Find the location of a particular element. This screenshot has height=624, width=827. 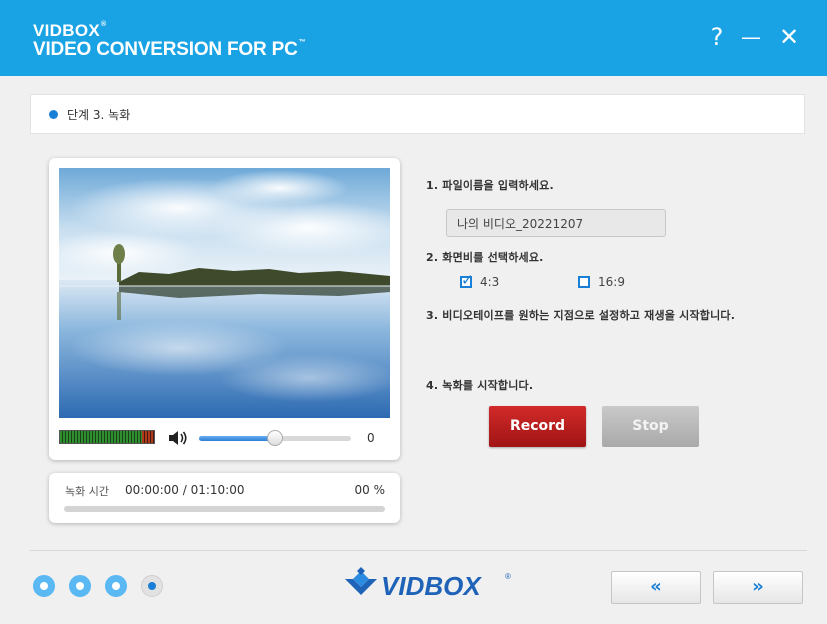

instruction-step-4: 4. 녹화를 시작합니다. is located at coordinates (480, 385).